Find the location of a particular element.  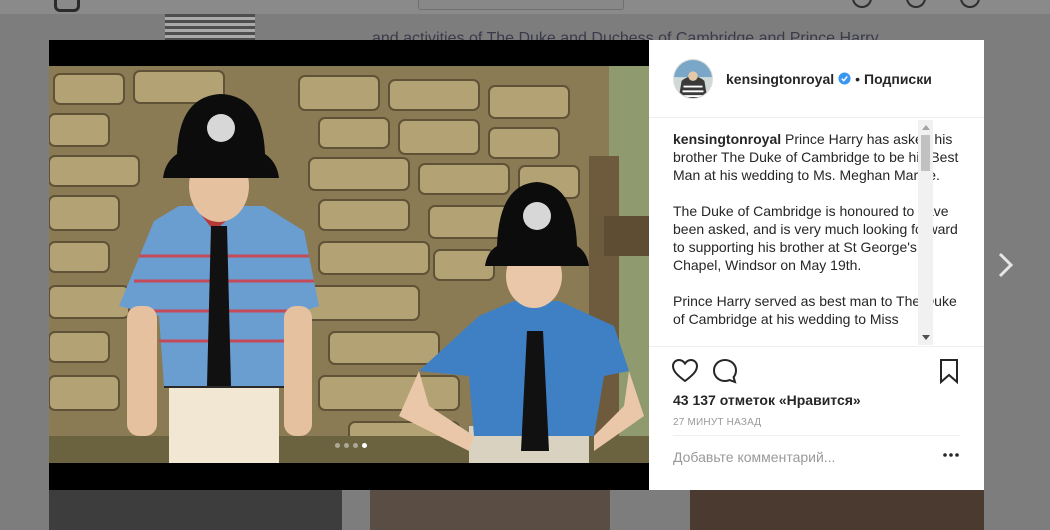

avatar is located at coordinates (693, 78).